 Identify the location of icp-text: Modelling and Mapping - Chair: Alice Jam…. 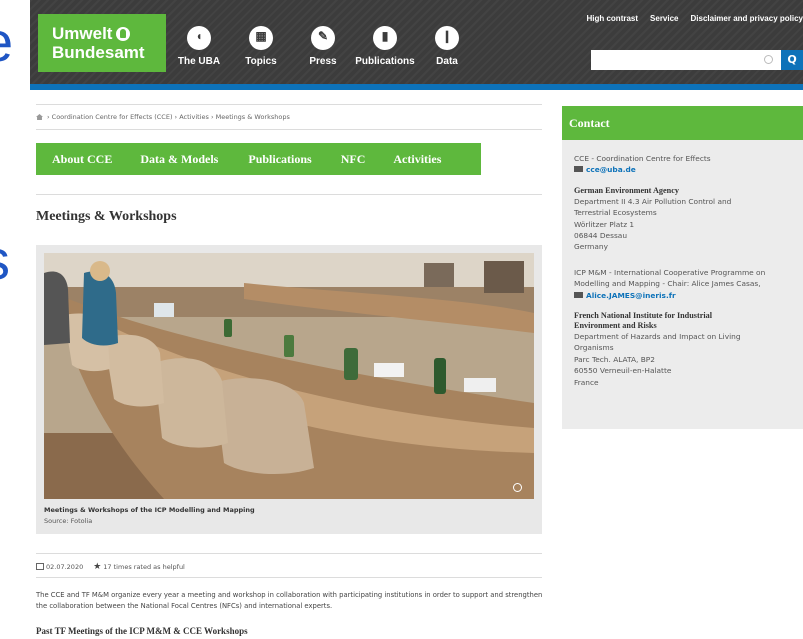
(667, 284).